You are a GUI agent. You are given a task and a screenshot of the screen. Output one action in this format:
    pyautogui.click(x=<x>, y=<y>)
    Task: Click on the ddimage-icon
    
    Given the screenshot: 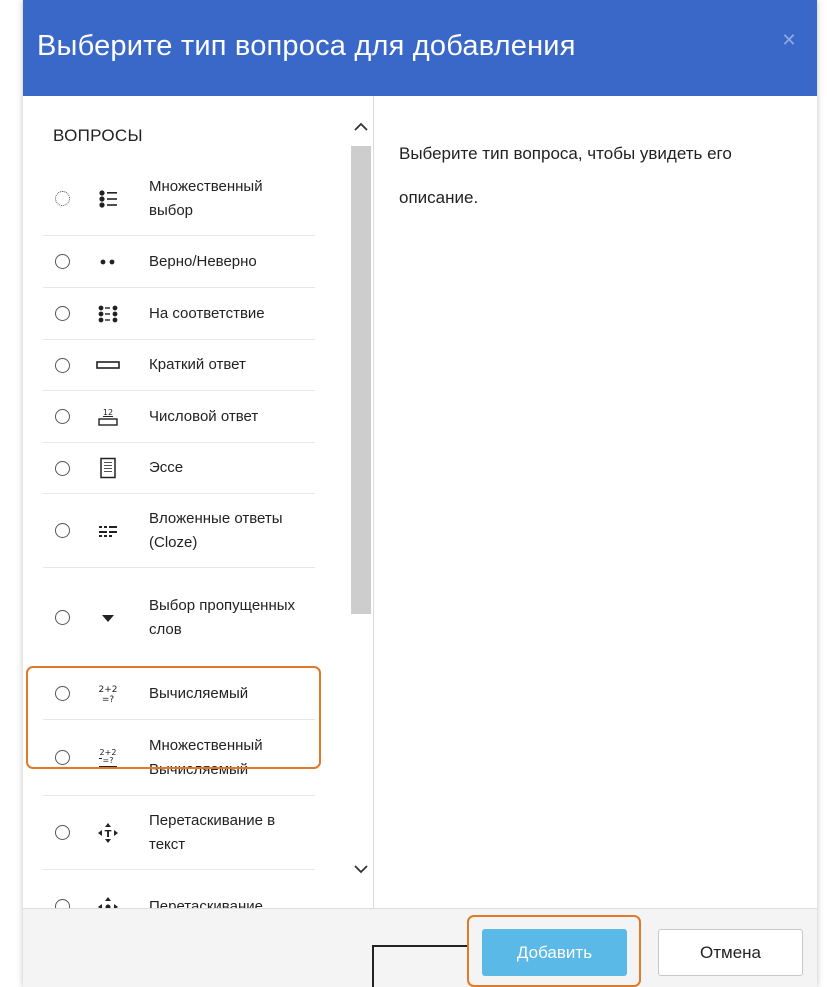 What is the action you would take?
    pyautogui.click(x=108, y=901)
    